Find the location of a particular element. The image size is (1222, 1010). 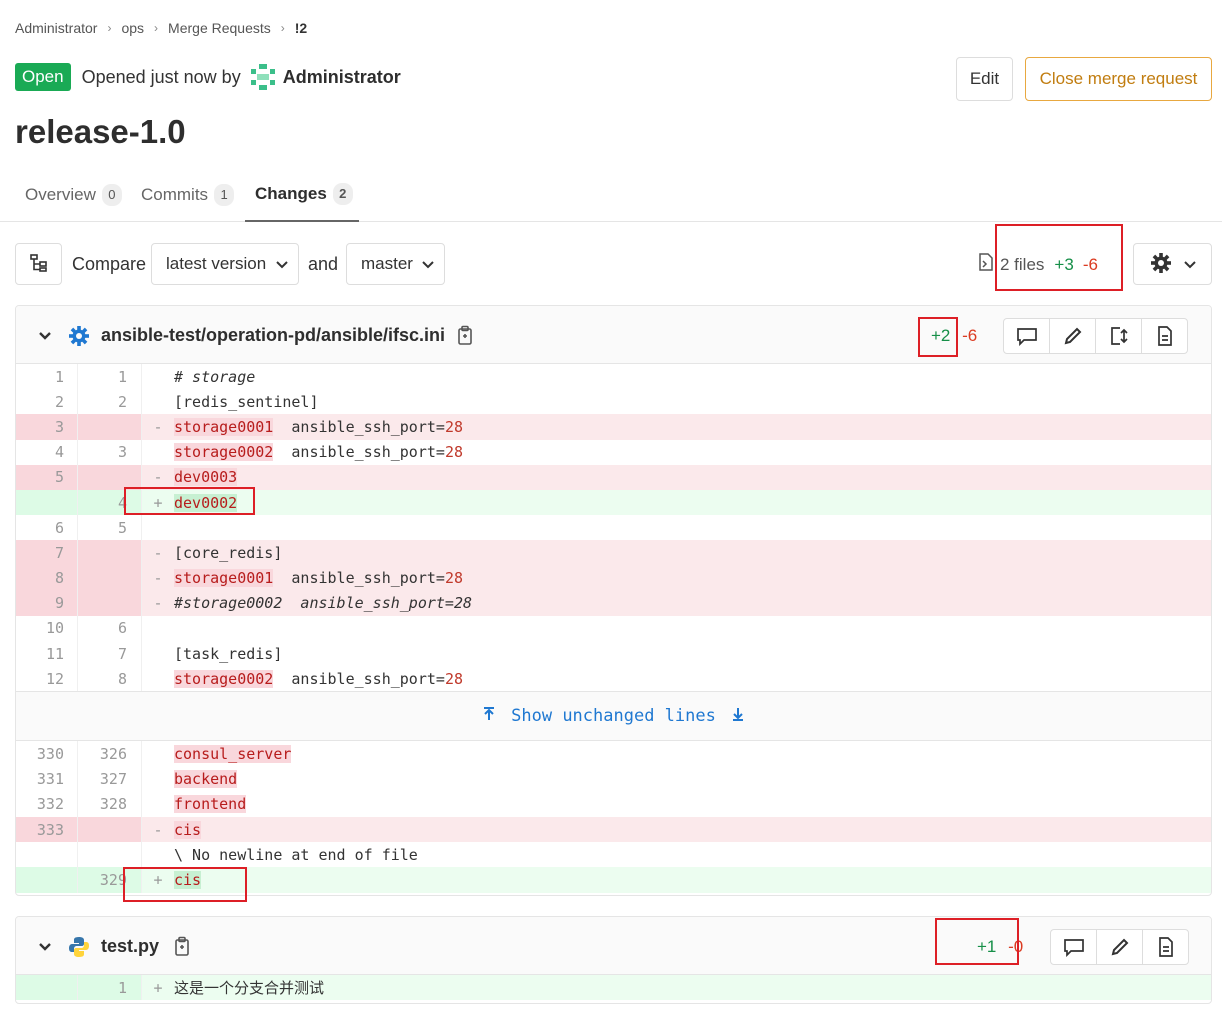

version-dropdown: latest version is located at coordinates (225, 264).